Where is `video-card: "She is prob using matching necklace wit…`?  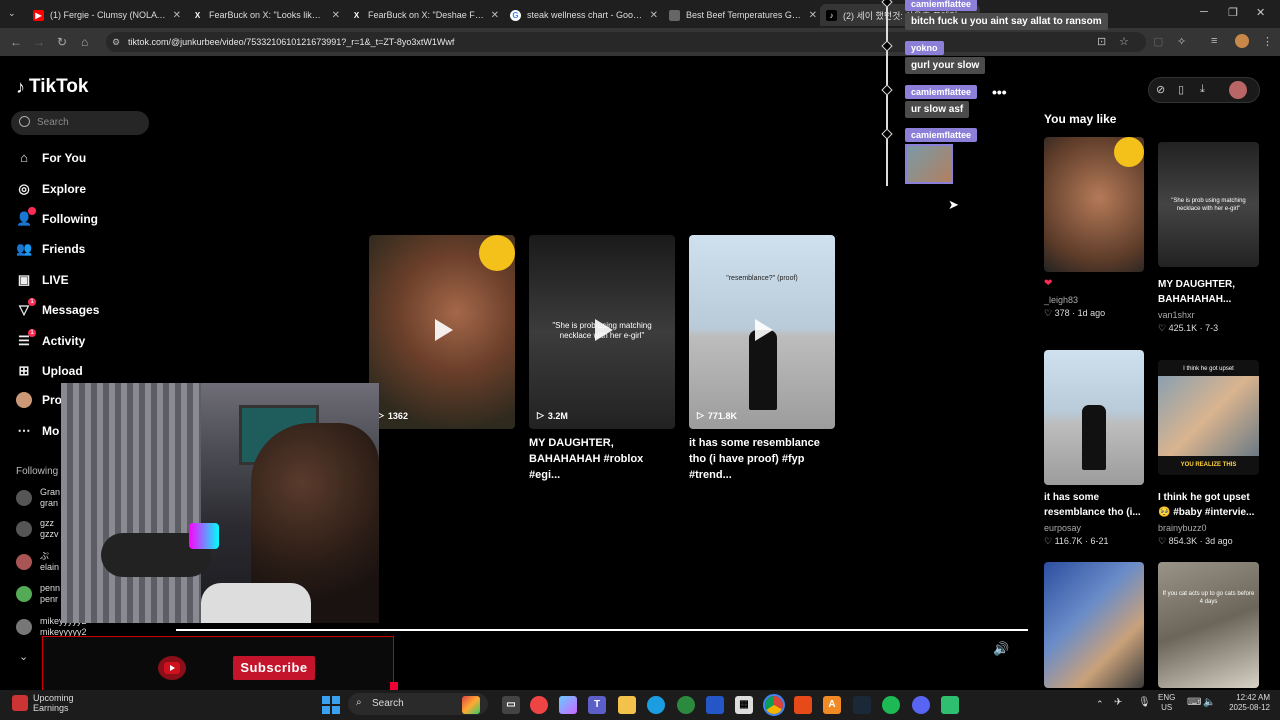
video-card: "She is prob using matching necklace wit… is located at coordinates (602, 332).